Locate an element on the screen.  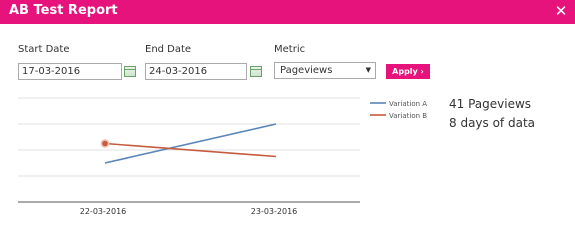
chart-legend: Variation A Variation B is located at coordinates (398, 110).